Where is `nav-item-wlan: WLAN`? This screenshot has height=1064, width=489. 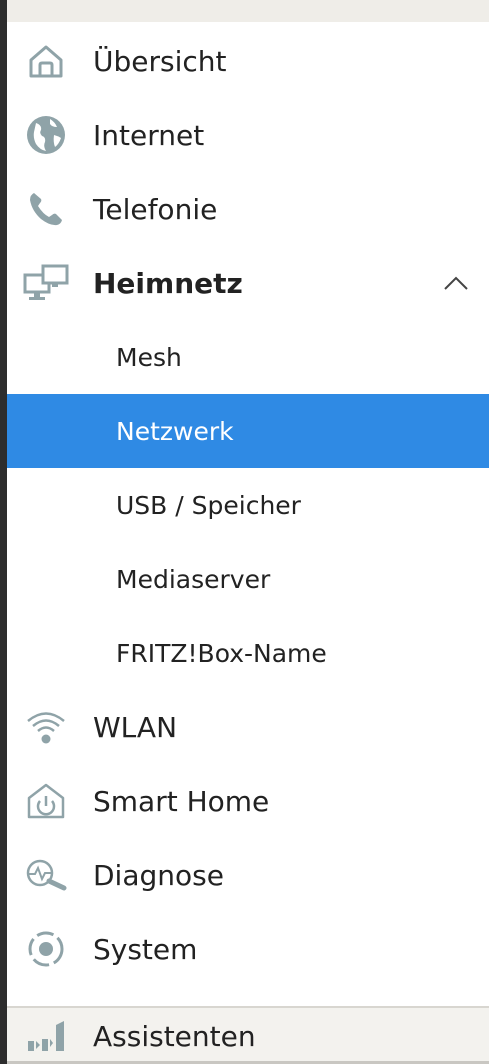
nav-item-wlan: WLAN is located at coordinates (248, 727).